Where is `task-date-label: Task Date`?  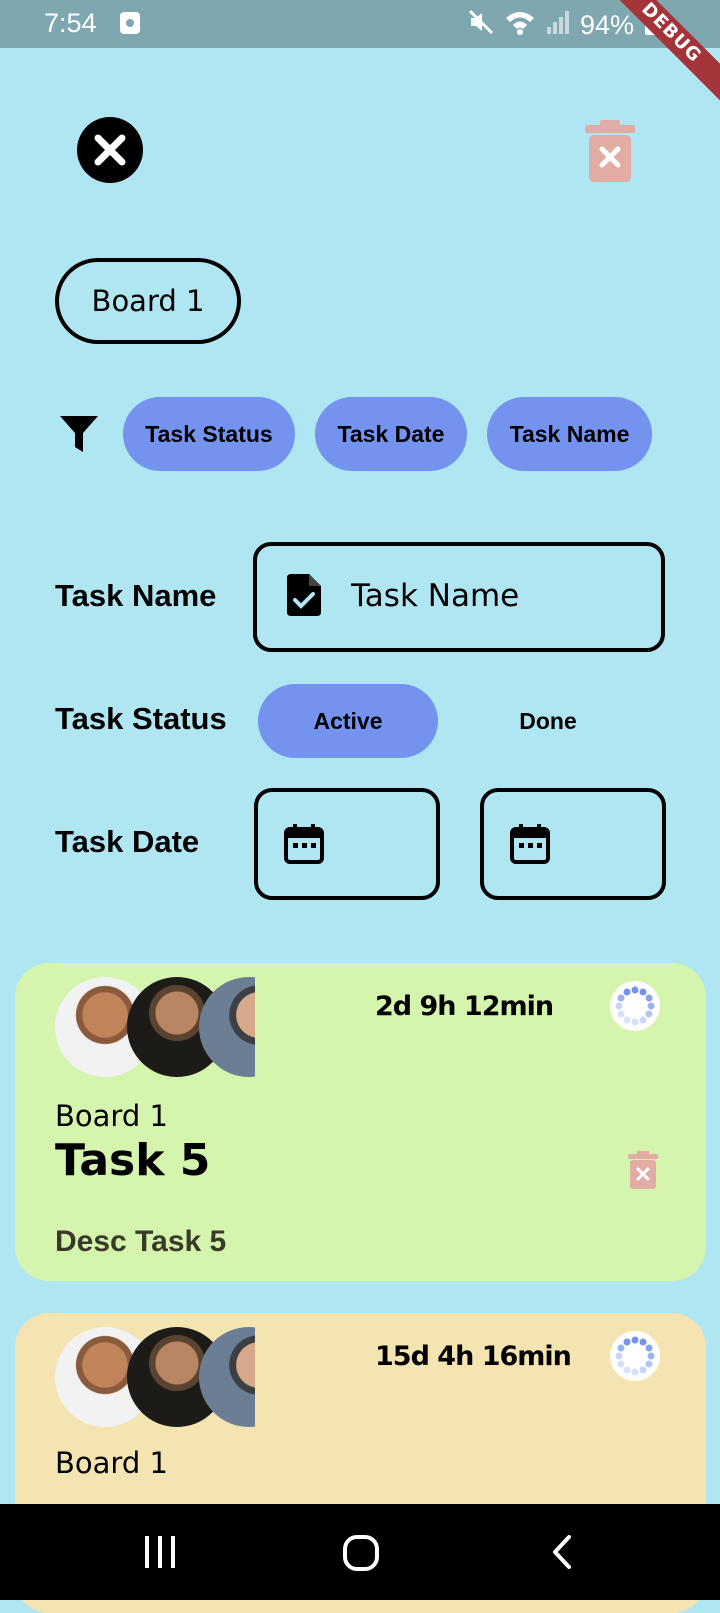
task-date-label: Task Date is located at coordinates (127, 841).